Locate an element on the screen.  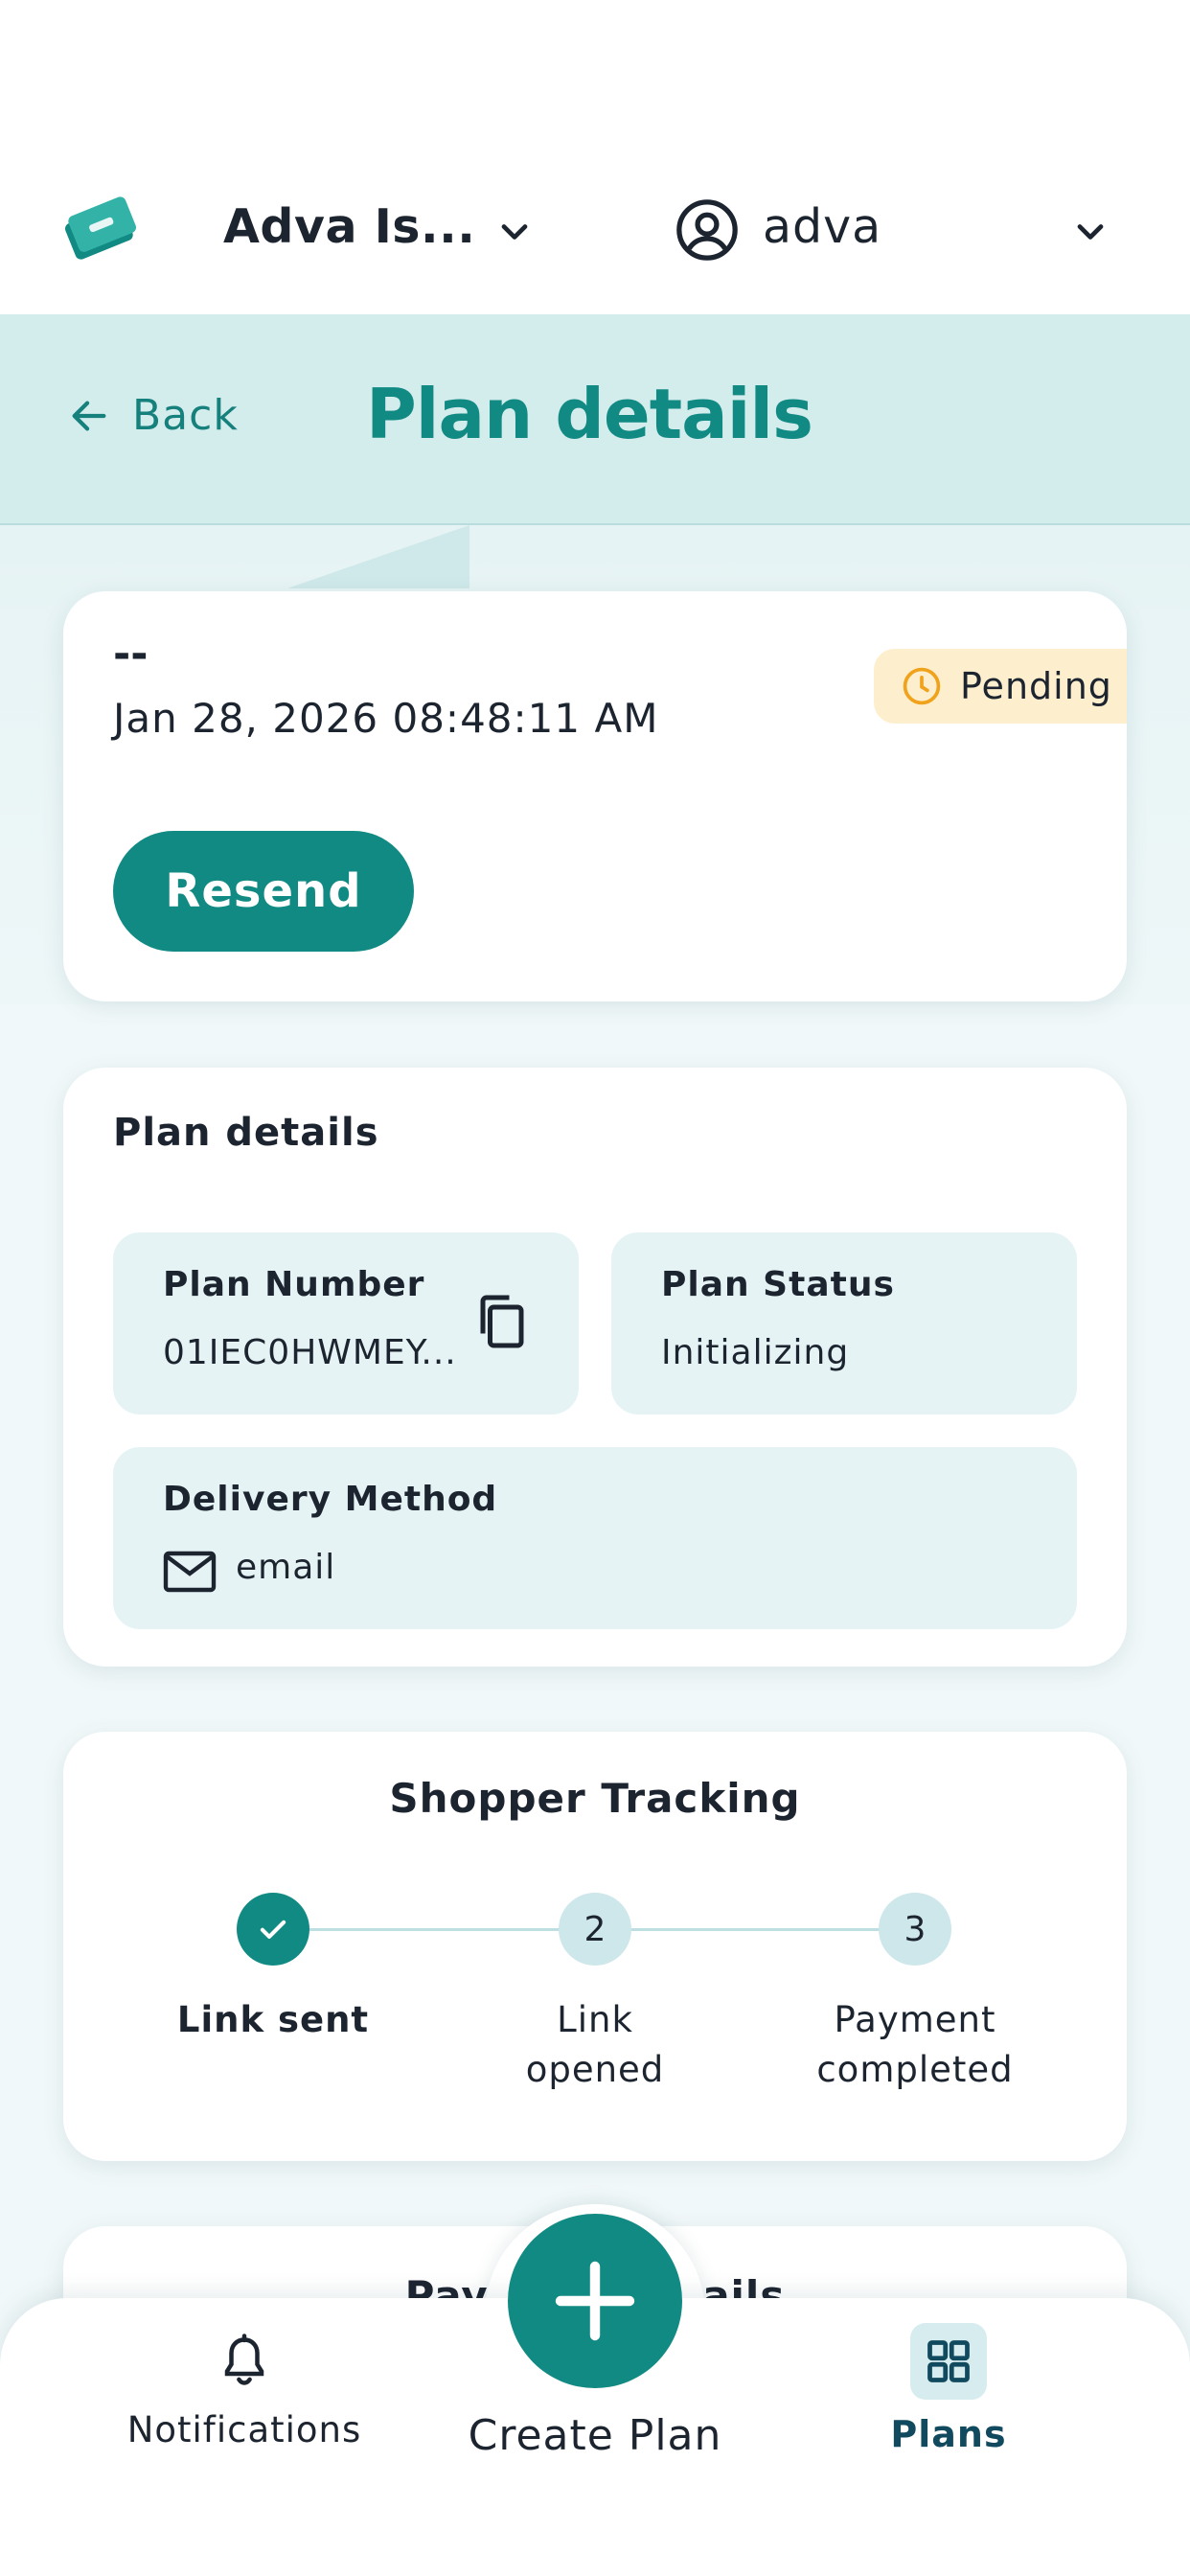
user-account-icon is located at coordinates (708, 230).